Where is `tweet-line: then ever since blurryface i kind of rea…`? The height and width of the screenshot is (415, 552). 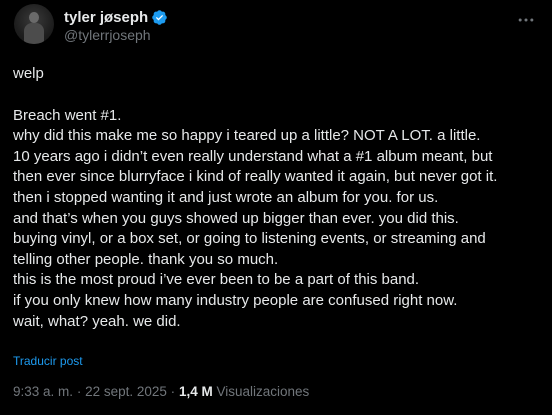
tweet-line: then ever since blurryface i kind of rea… is located at coordinates (255, 177).